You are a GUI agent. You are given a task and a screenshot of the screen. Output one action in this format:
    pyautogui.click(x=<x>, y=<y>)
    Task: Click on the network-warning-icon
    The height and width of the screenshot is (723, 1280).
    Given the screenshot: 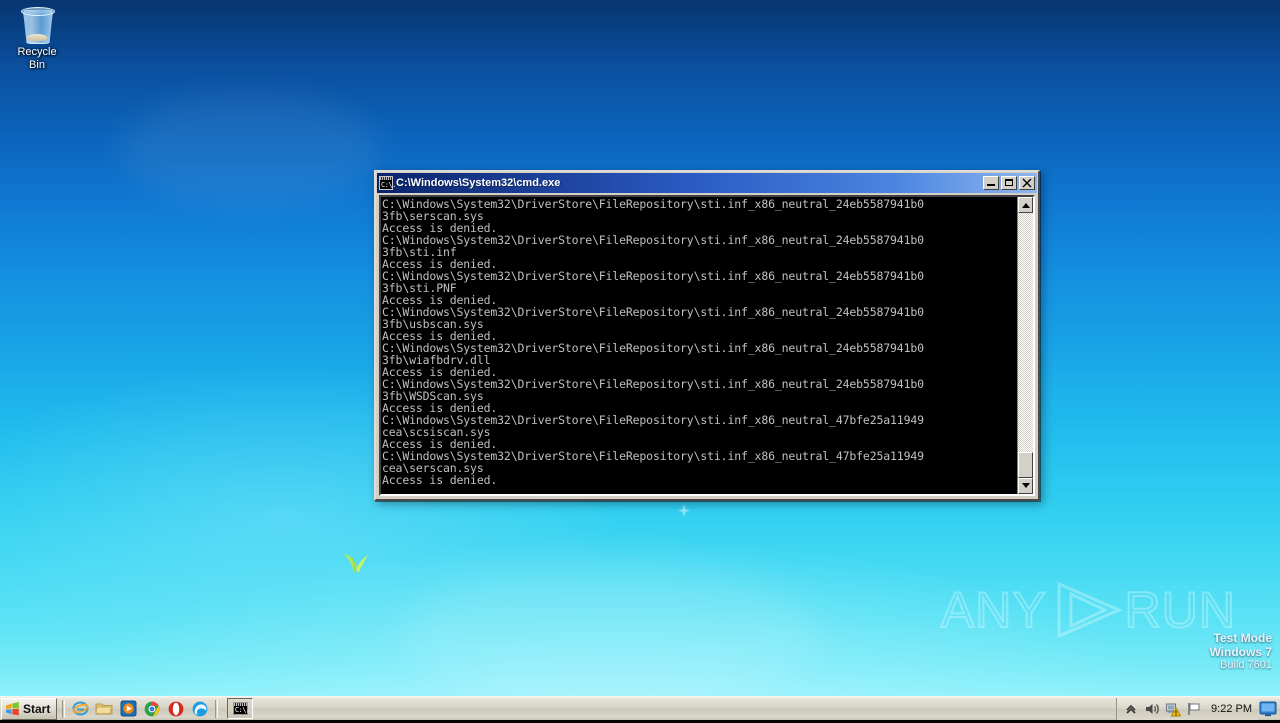 What is the action you would take?
    pyautogui.click(x=1173, y=709)
    